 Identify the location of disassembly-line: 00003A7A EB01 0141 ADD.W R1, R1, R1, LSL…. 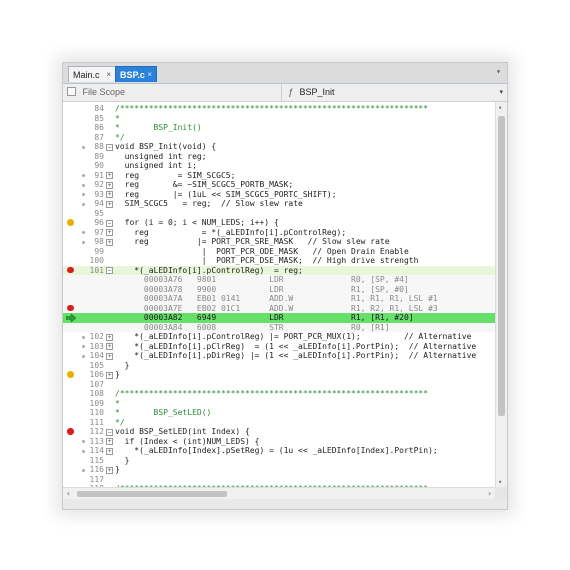
(279, 299).